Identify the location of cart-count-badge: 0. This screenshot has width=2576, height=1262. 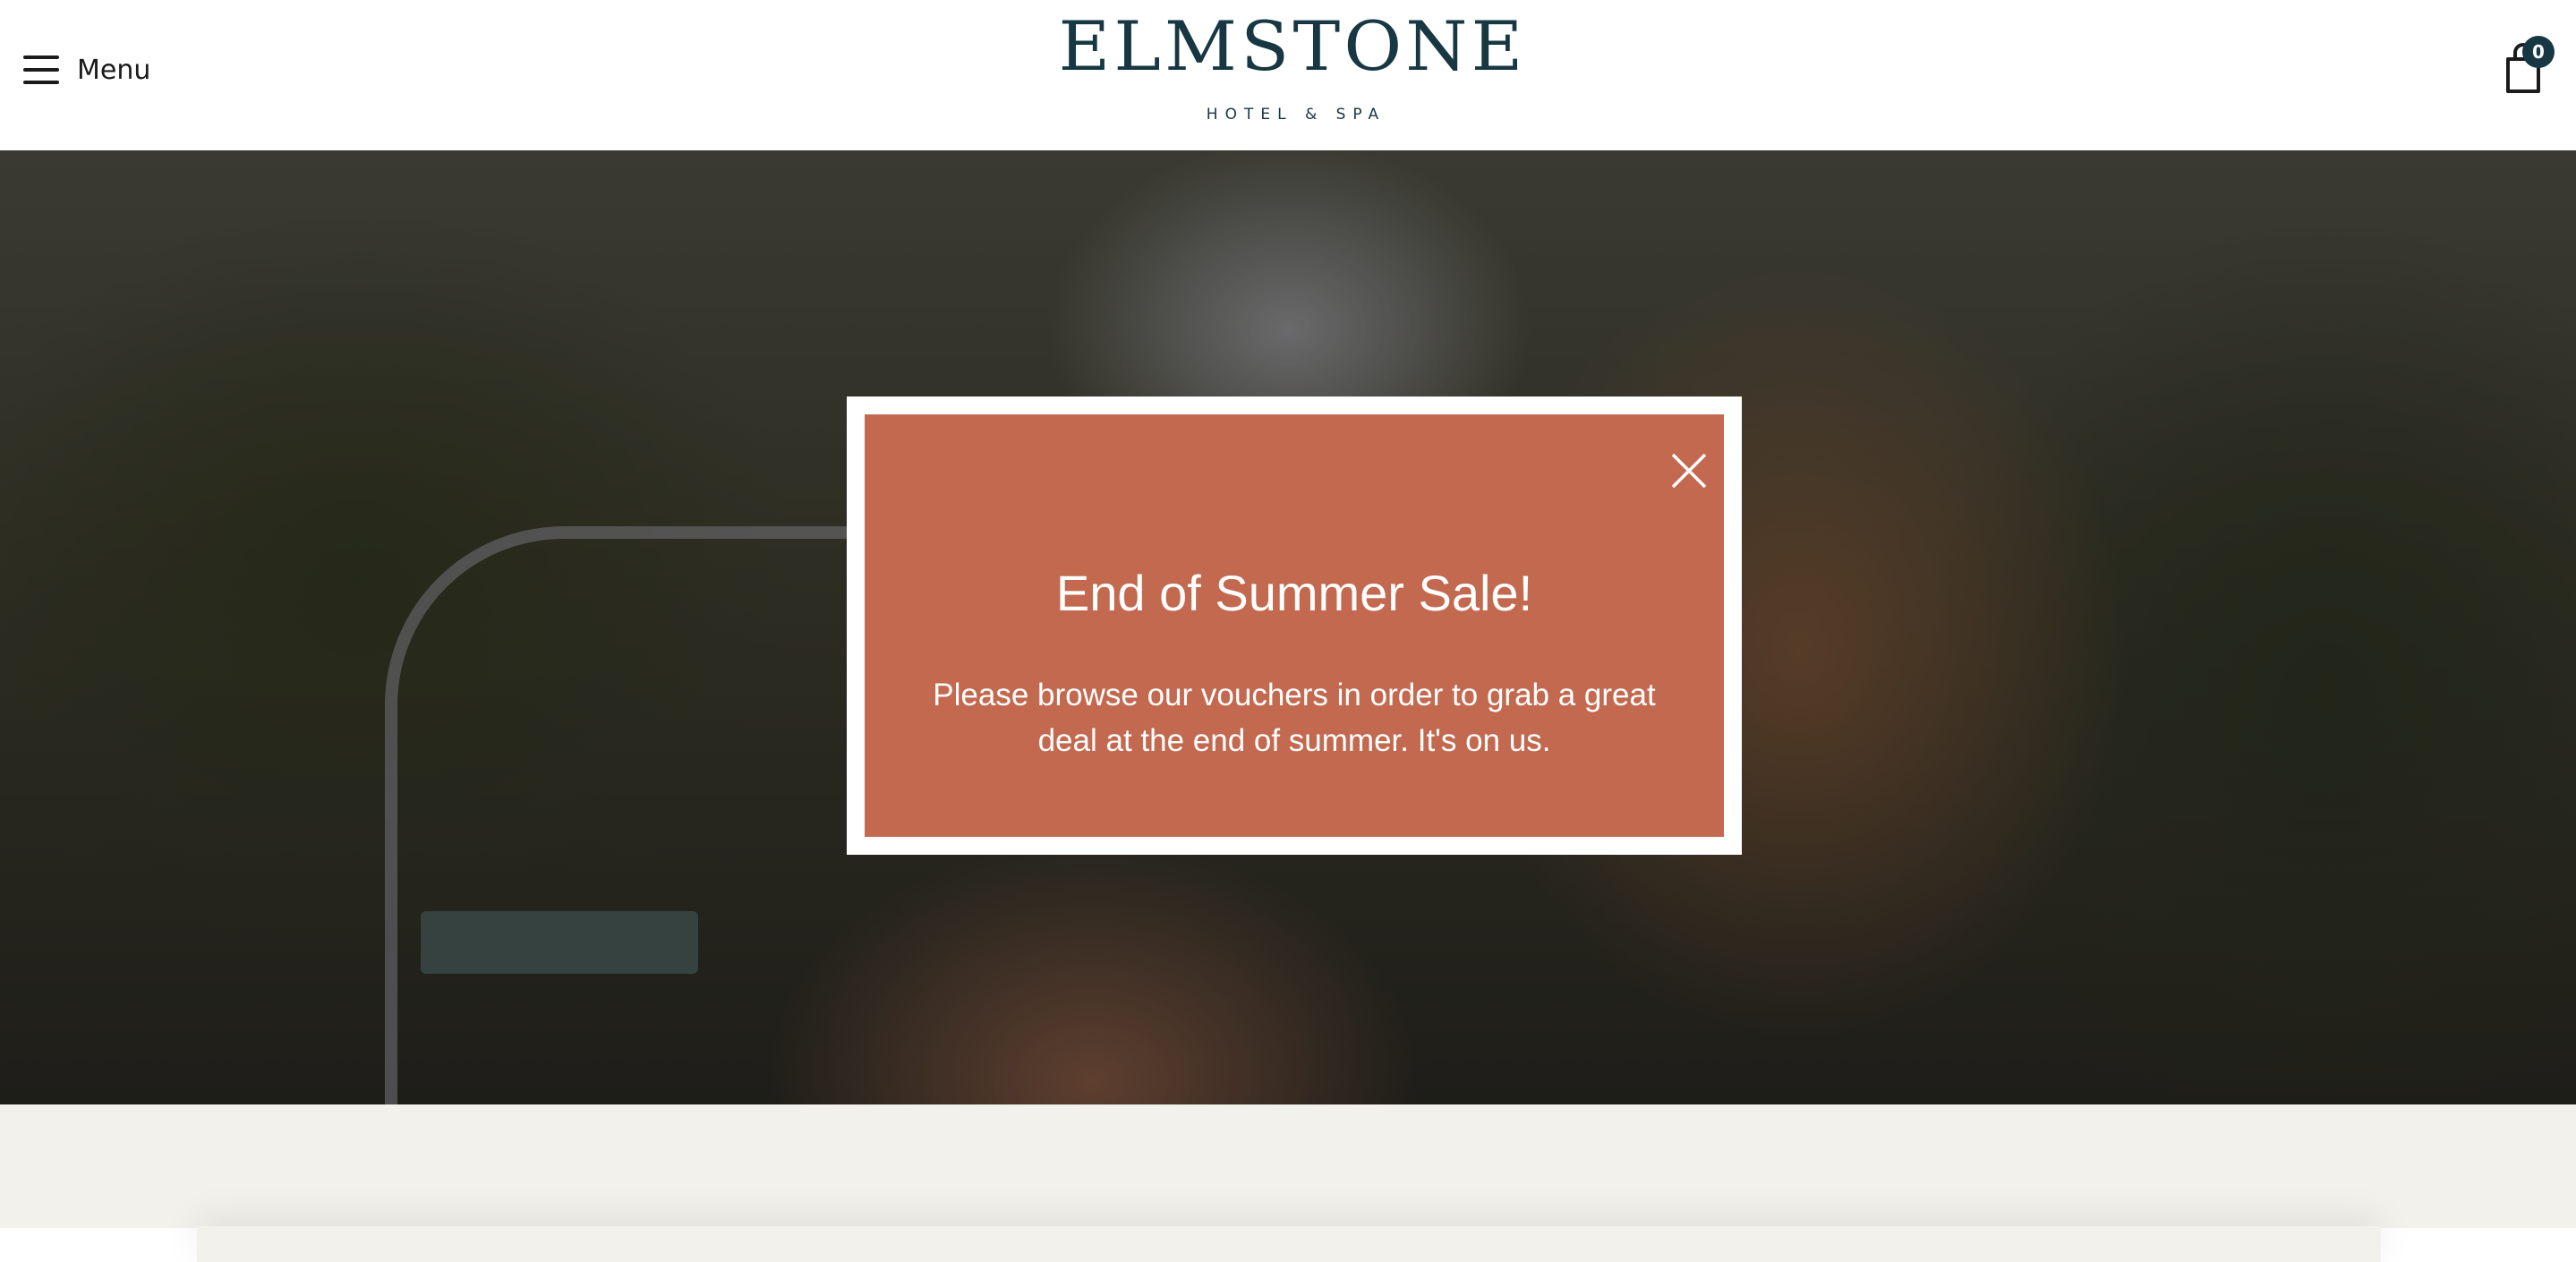
(2538, 52).